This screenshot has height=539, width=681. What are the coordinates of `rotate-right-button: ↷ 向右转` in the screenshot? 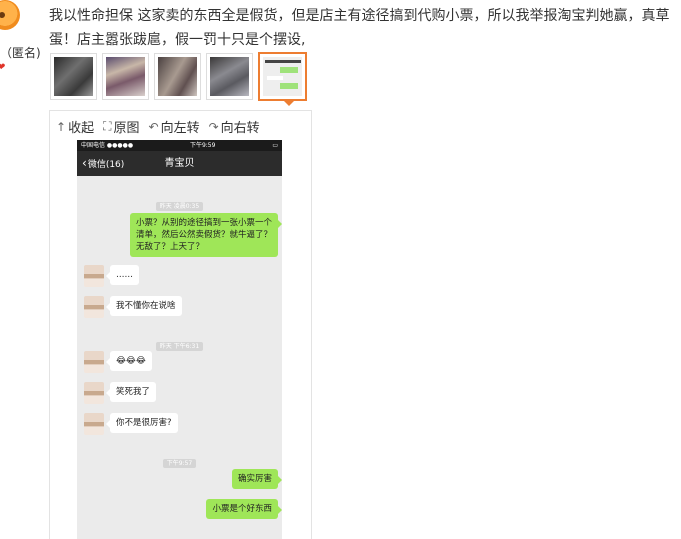 It's located at (234, 127).